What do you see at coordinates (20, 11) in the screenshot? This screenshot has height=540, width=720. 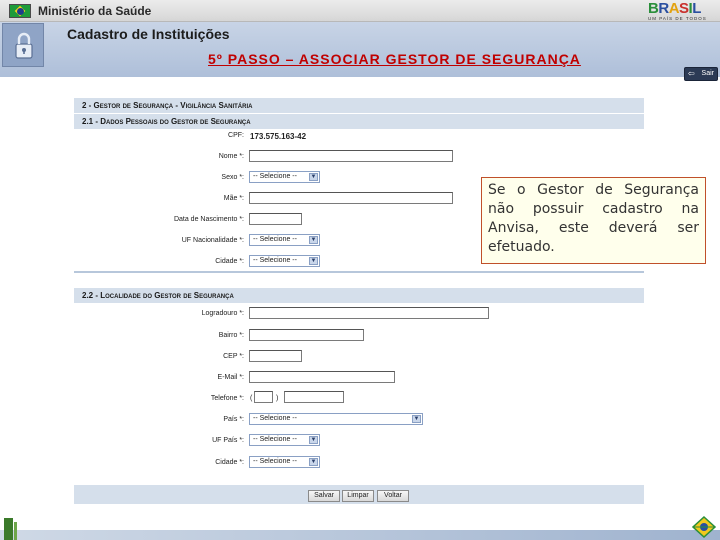 I see `brazil-flag-icon` at bounding box center [20, 11].